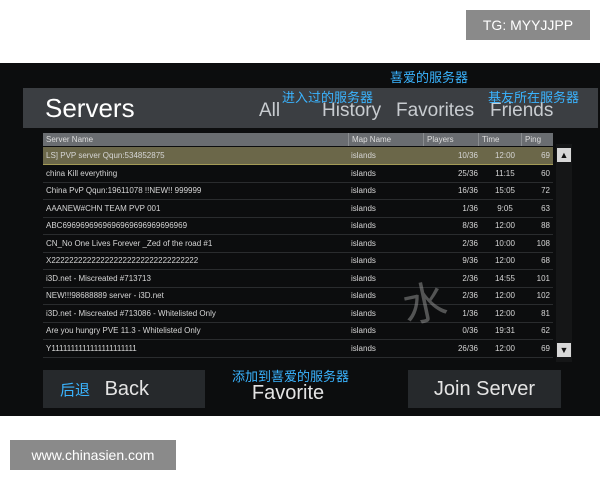 The width and height of the screenshot is (600, 480). Describe the element at coordinates (545, 225) in the screenshot. I see `ping-cell: 88` at that location.